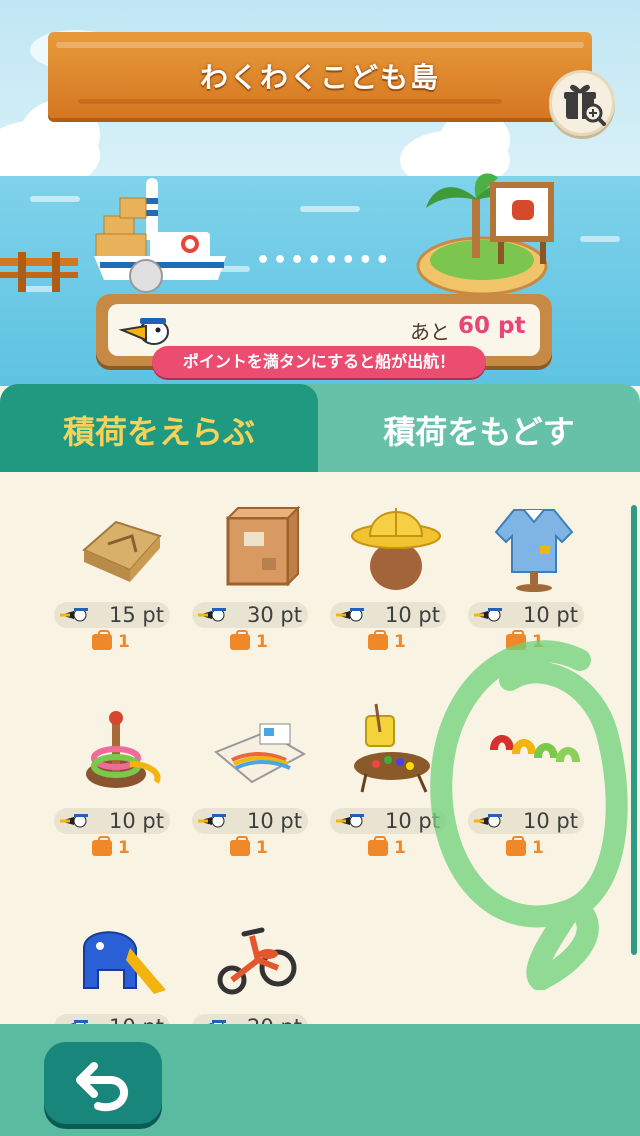  What do you see at coordinates (485, 234) in the screenshot?
I see `island` at bounding box center [485, 234].